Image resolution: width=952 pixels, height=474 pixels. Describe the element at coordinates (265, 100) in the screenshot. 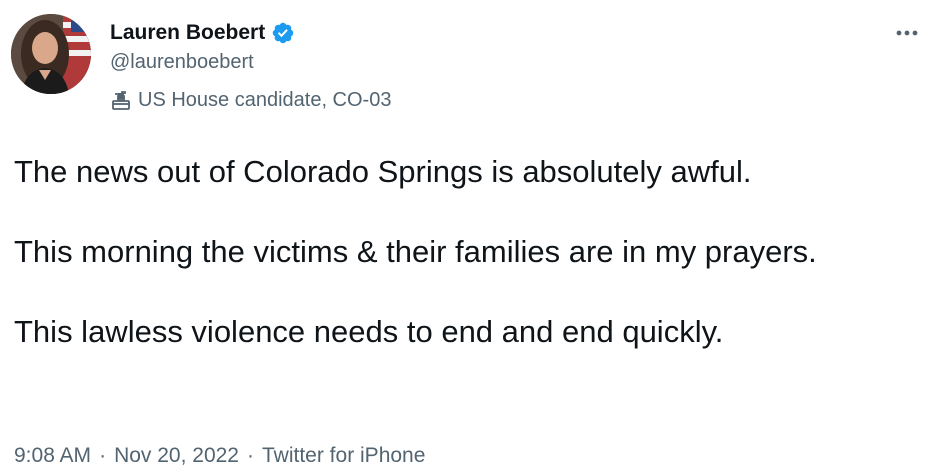

I see `affiliation-text: US House candidate, CO-03` at that location.